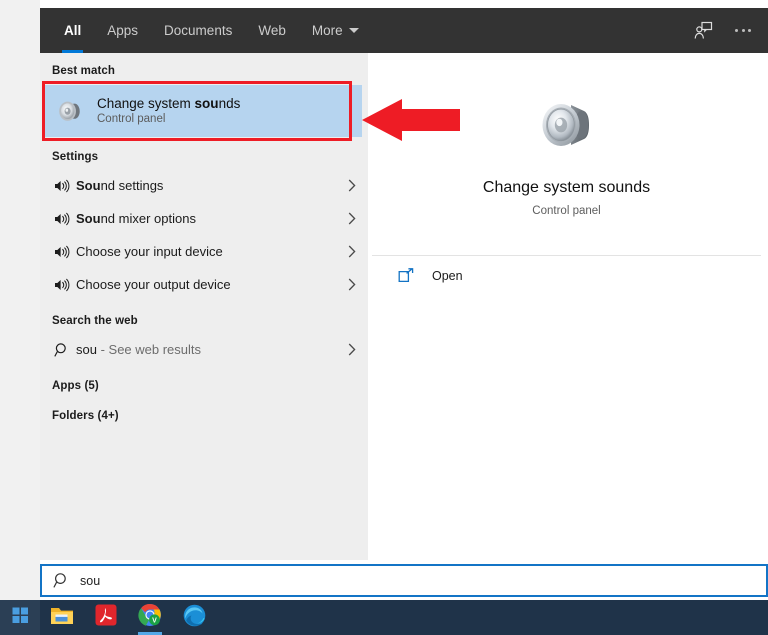 This screenshot has height=635, width=768. I want to click on setting-choose-output-device: Choose your output device, so click(204, 284).